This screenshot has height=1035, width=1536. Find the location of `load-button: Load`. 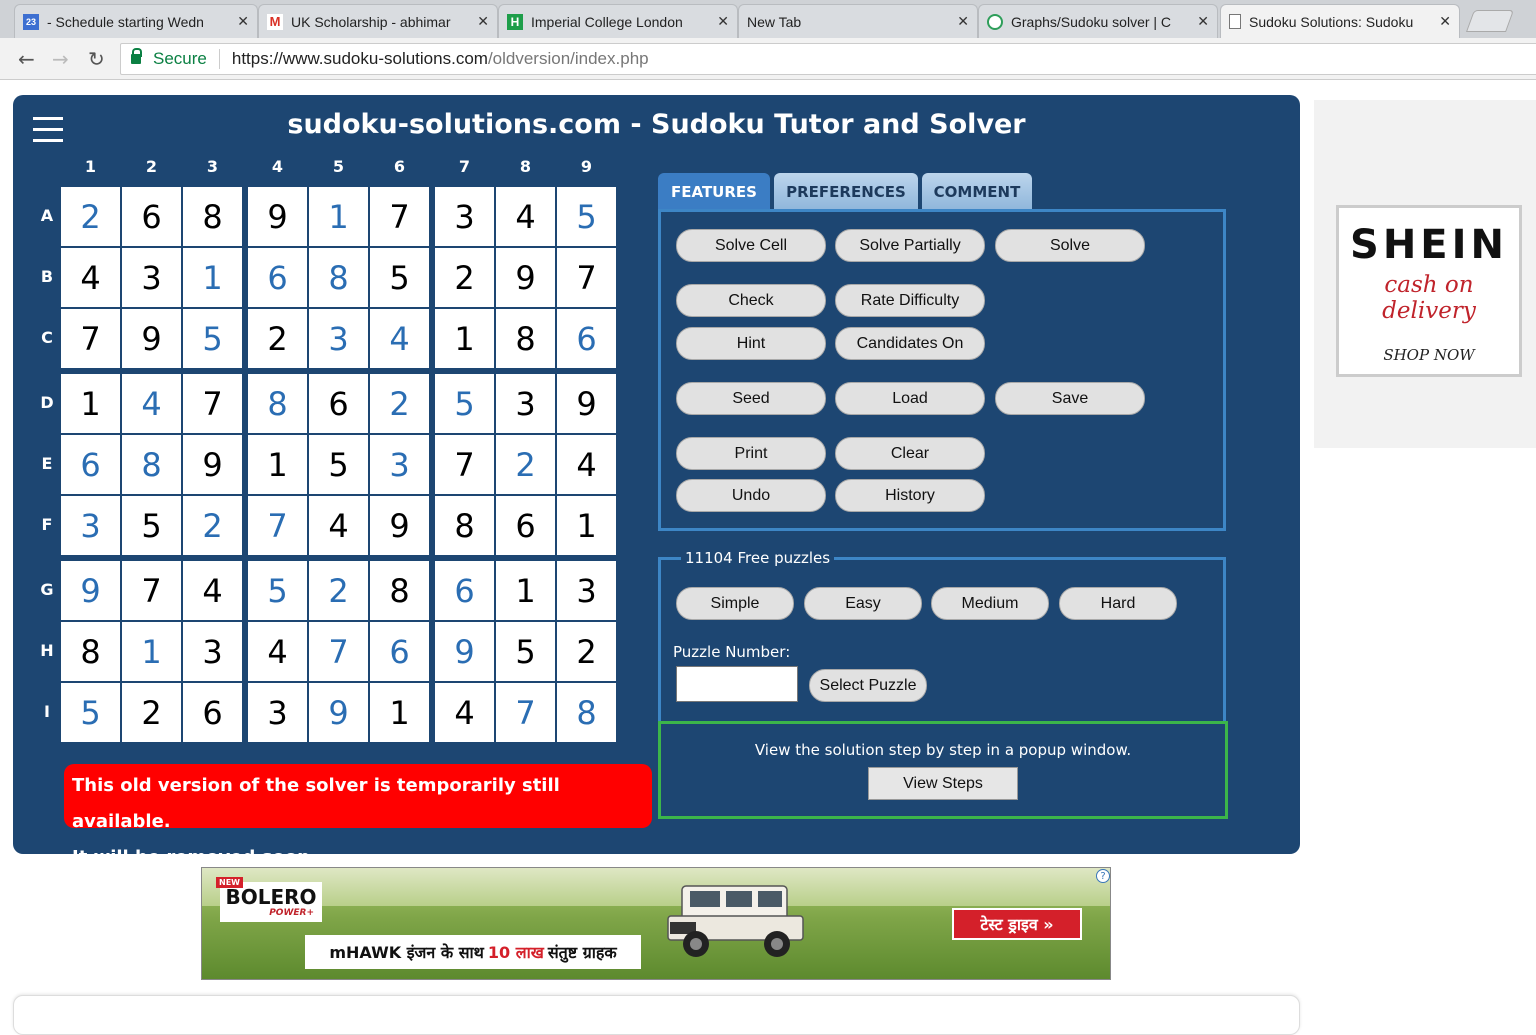

load-button: Load is located at coordinates (910, 398).